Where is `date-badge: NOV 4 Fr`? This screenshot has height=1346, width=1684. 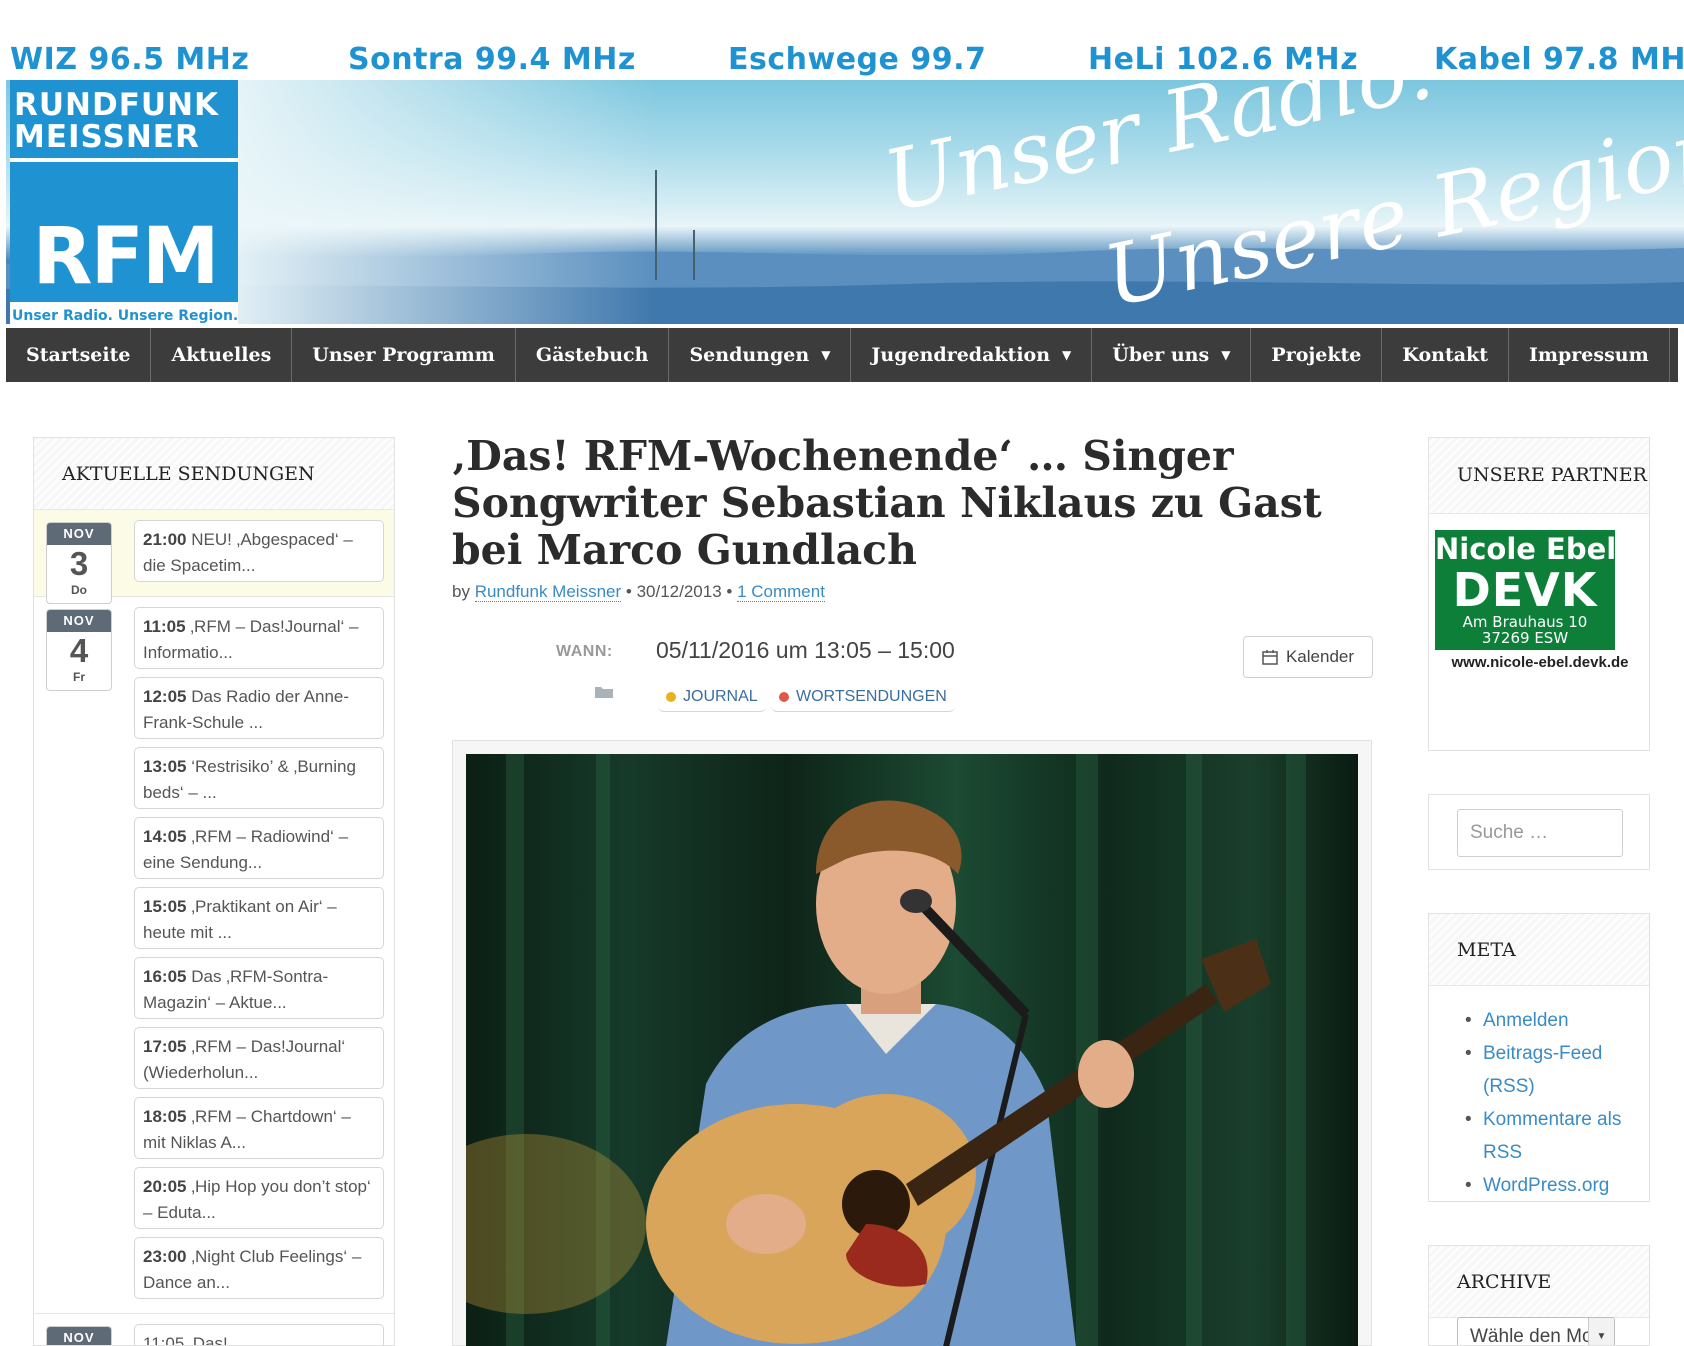
date-badge: NOV 4 Fr is located at coordinates (79, 650).